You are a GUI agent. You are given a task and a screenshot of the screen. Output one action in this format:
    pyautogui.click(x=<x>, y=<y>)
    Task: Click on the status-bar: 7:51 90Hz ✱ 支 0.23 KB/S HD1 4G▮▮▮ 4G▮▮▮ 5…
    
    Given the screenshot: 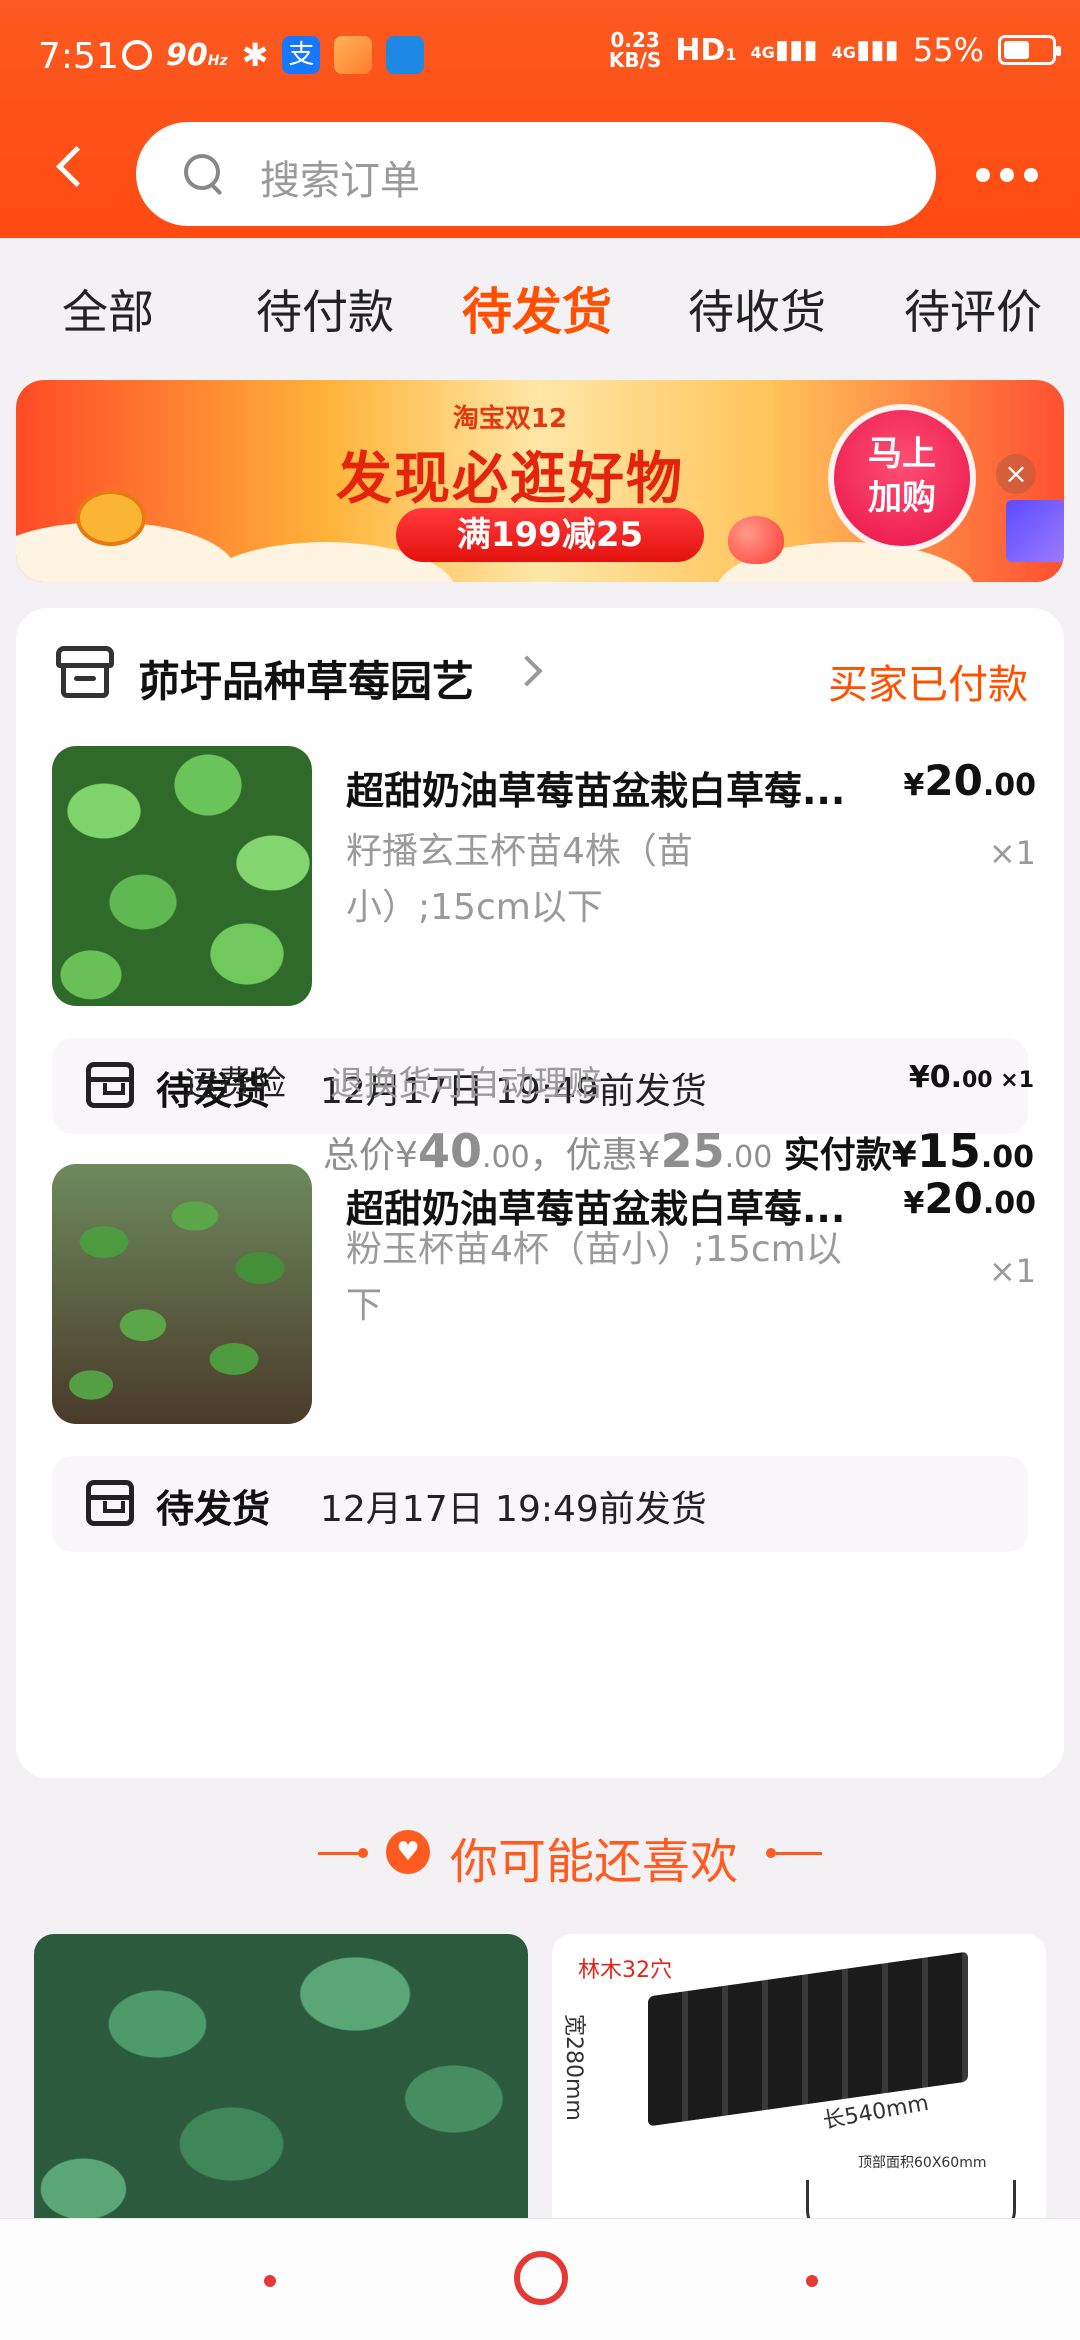 What is the action you would take?
    pyautogui.click(x=540, y=56)
    